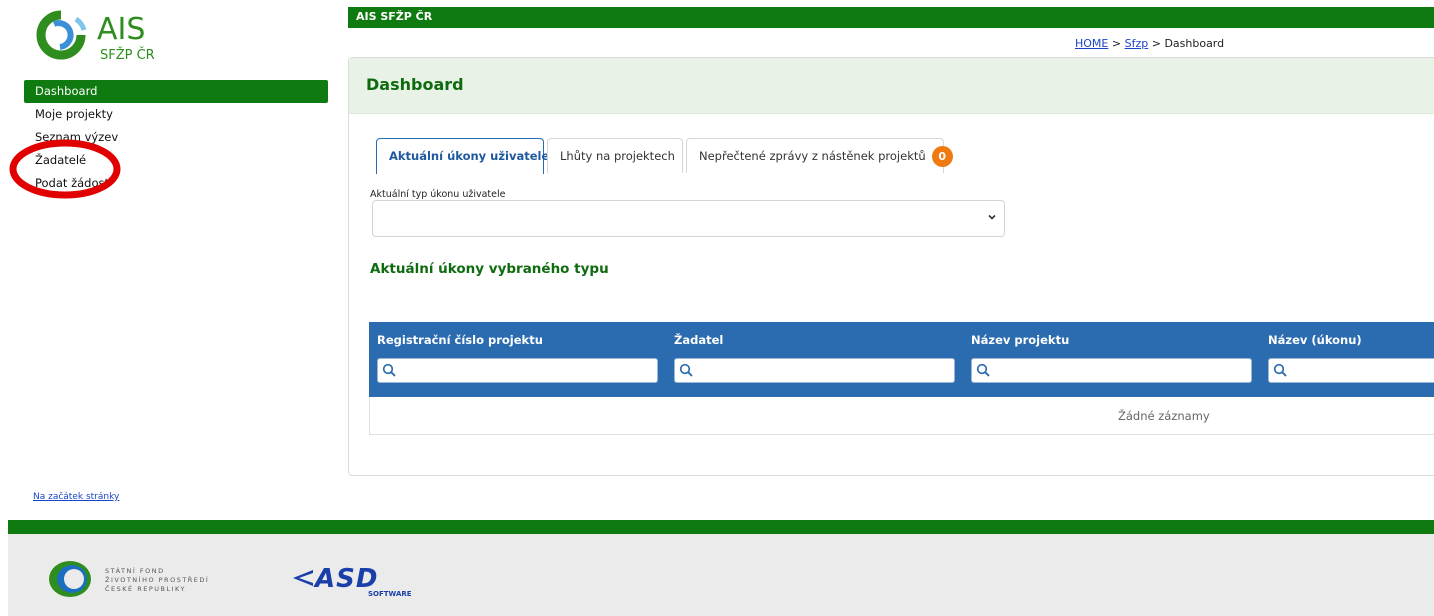 This screenshot has width=1434, height=616. Describe the element at coordinates (688, 218) in the screenshot. I see `action-type-select` at that location.